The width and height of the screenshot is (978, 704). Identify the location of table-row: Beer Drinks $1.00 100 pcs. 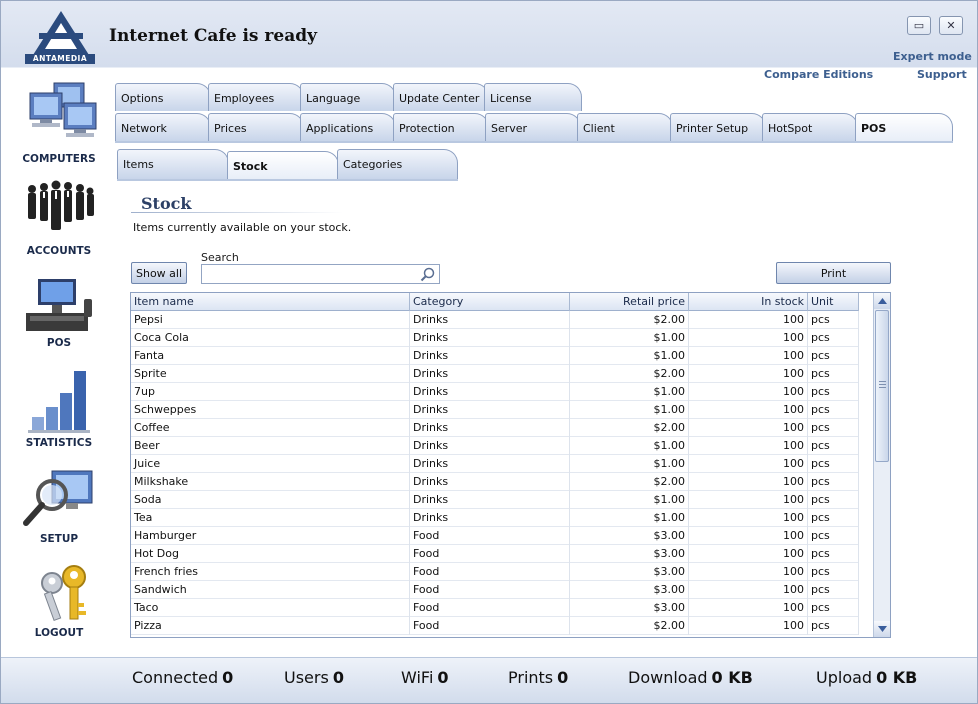
(495, 446).